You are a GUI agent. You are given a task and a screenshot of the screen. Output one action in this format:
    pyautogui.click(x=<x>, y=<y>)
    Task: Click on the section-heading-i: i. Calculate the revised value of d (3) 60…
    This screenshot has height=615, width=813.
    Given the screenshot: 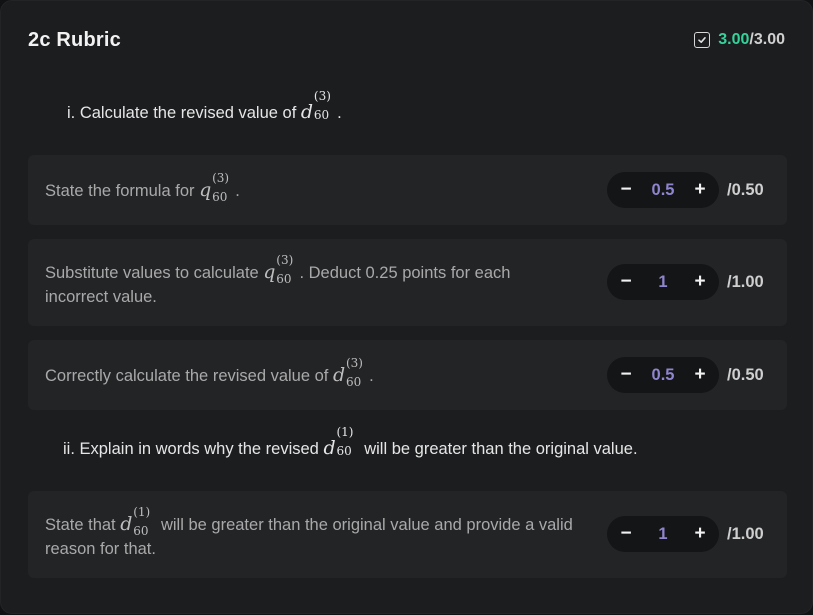 What is the action you would take?
    pyautogui.click(x=204, y=106)
    